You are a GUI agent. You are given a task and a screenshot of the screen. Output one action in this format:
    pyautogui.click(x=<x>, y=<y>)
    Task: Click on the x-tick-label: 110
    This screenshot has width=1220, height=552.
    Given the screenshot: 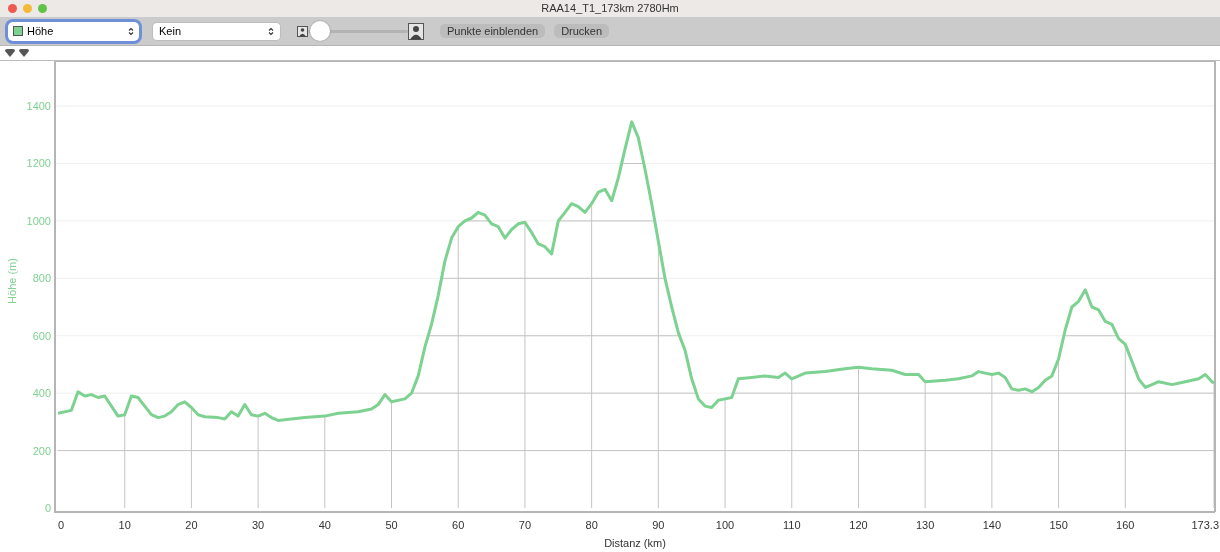 What is the action you would take?
    pyautogui.click(x=792, y=525)
    